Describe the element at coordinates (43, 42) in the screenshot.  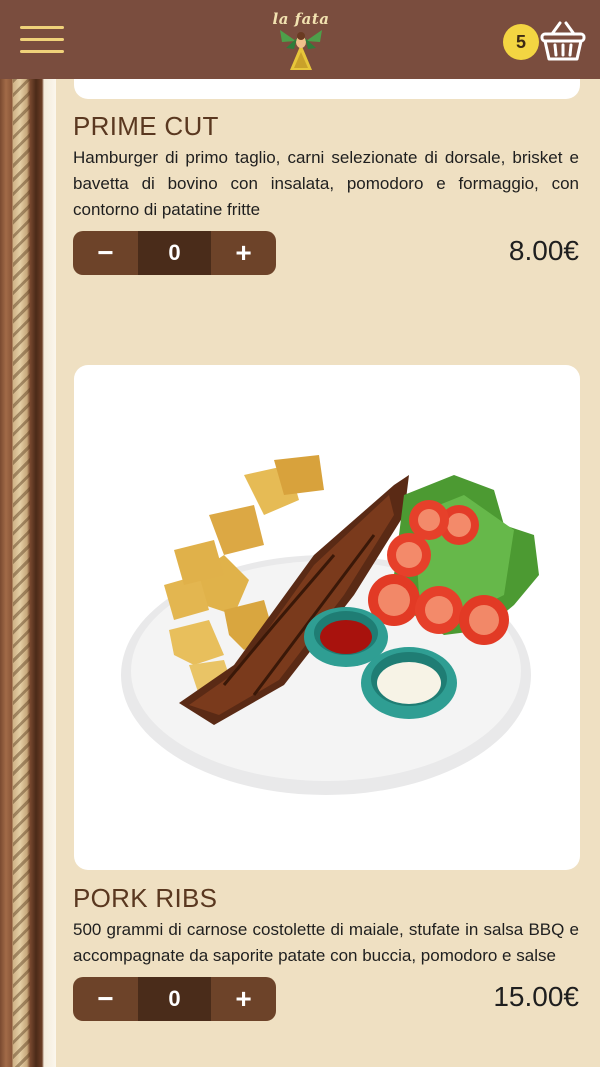
I see `hamburger-menu-icon` at that location.